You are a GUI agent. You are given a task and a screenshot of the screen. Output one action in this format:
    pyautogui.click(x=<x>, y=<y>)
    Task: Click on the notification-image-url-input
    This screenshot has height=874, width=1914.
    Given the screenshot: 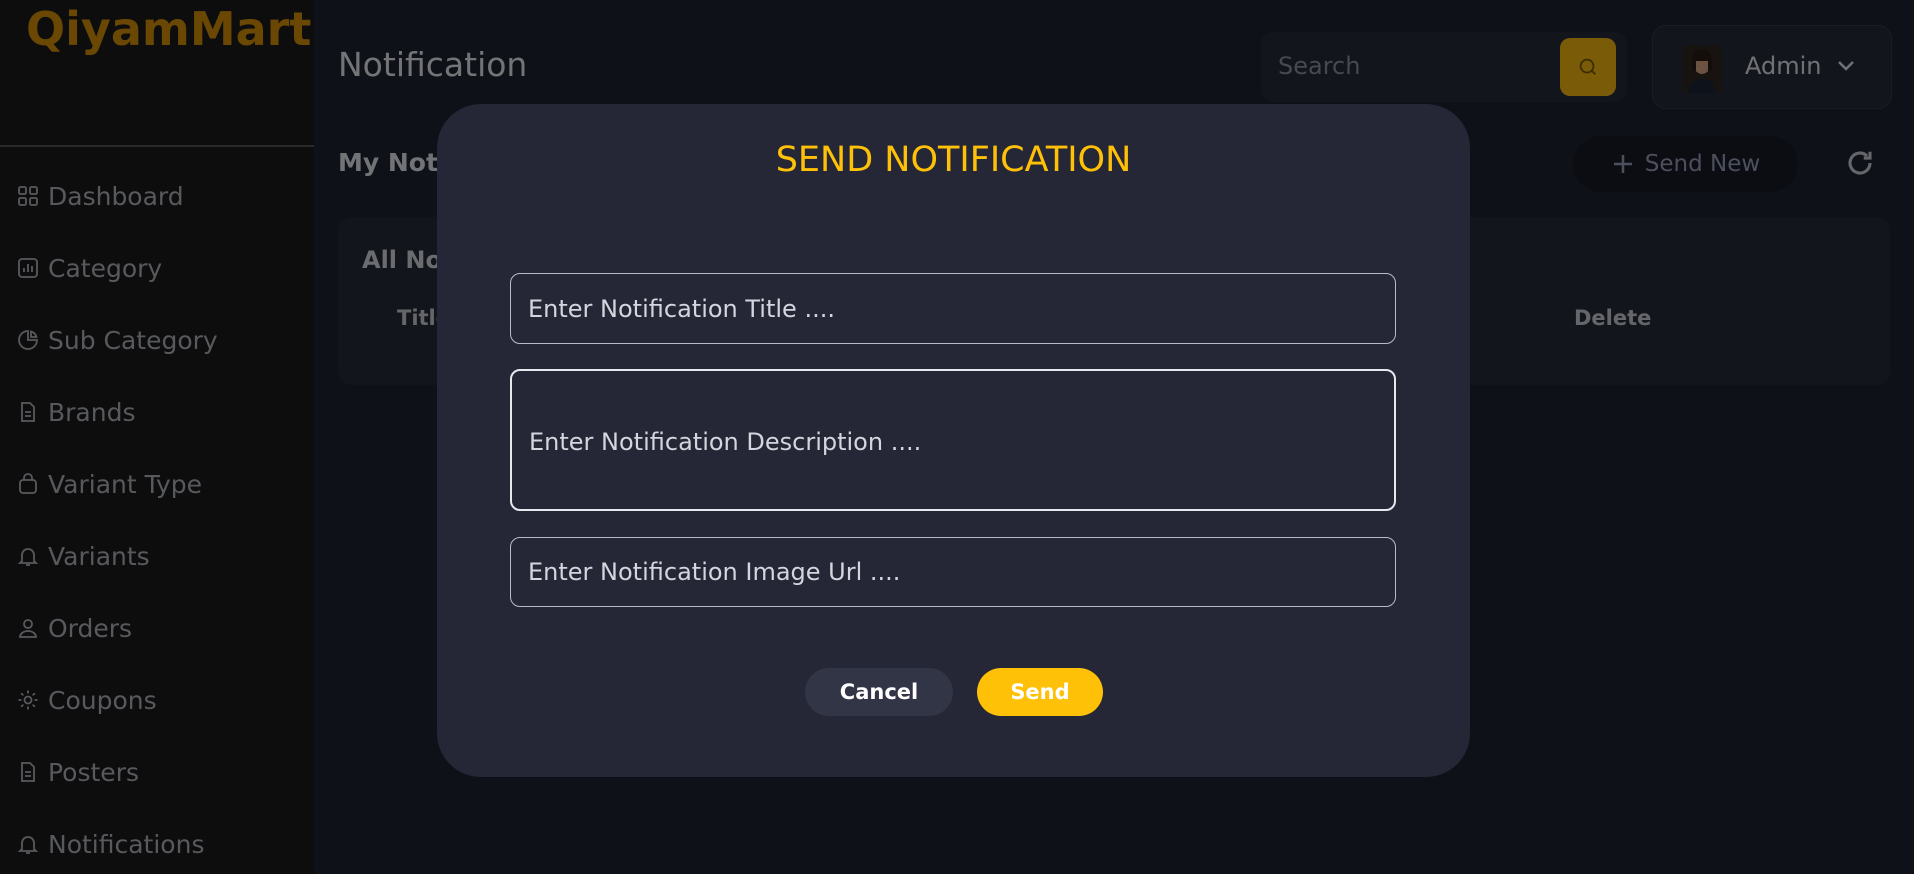 What is the action you would take?
    pyautogui.click(x=953, y=572)
    